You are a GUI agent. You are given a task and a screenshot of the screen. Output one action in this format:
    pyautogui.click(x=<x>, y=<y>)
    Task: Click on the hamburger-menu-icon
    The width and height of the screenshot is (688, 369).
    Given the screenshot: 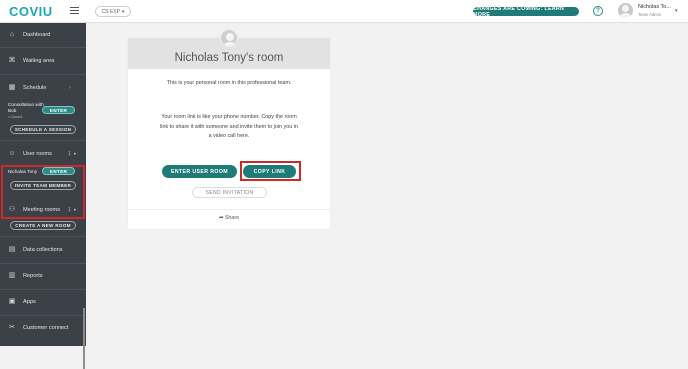 What is the action you would take?
    pyautogui.click(x=74, y=11)
    